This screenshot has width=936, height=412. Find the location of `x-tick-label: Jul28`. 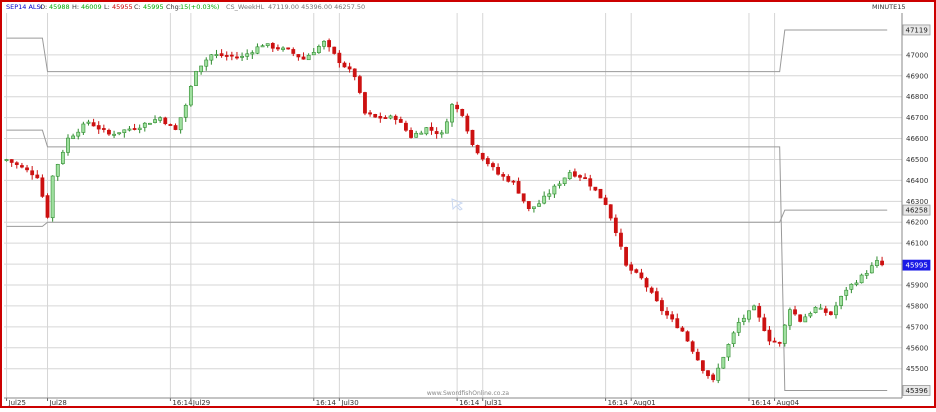

x-tick-label: Jul28 is located at coordinates (58, 403).